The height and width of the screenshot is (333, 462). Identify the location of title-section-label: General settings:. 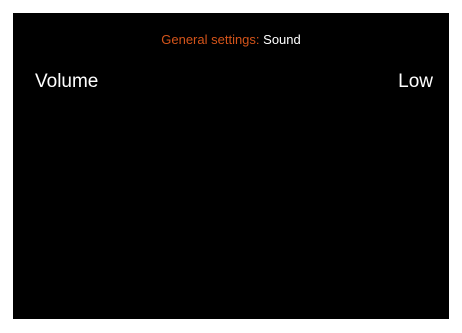
(210, 39).